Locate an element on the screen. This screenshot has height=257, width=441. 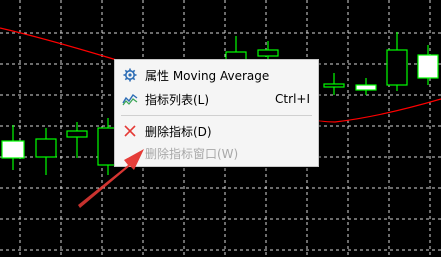
menu-item-properties: 属性 Moving Average is located at coordinates (216, 75).